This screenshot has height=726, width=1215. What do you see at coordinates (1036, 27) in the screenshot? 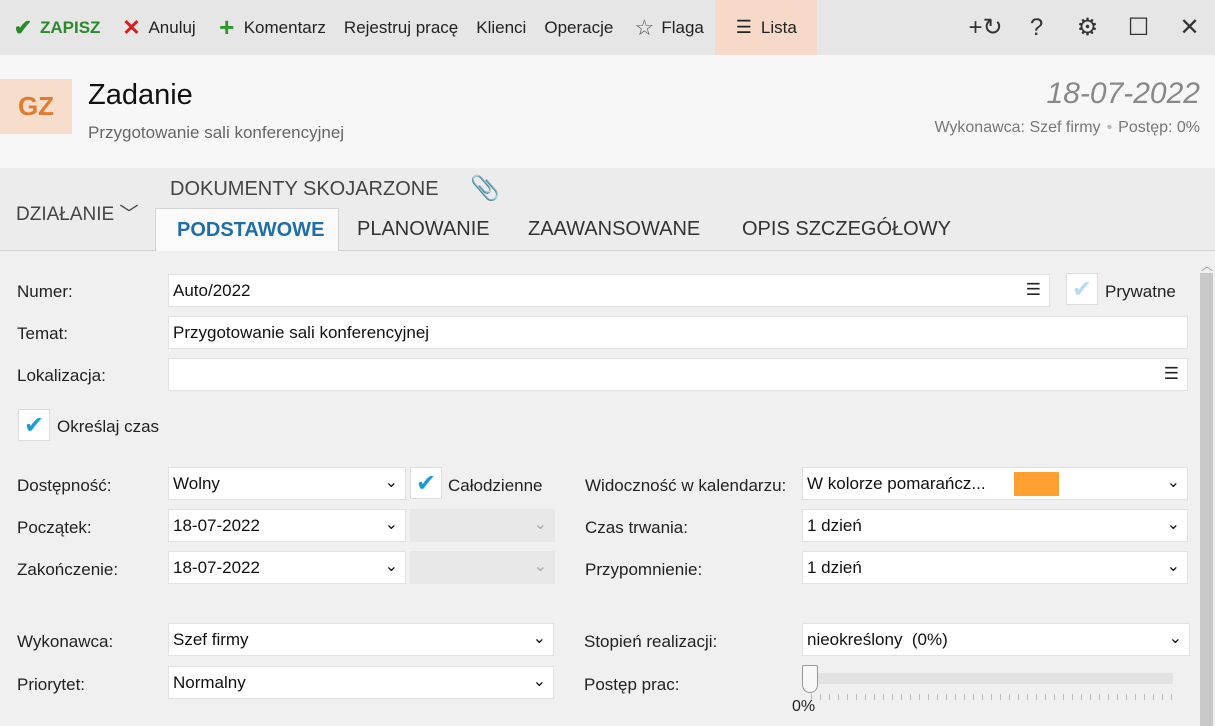
I see `help-icon: ?` at bounding box center [1036, 27].